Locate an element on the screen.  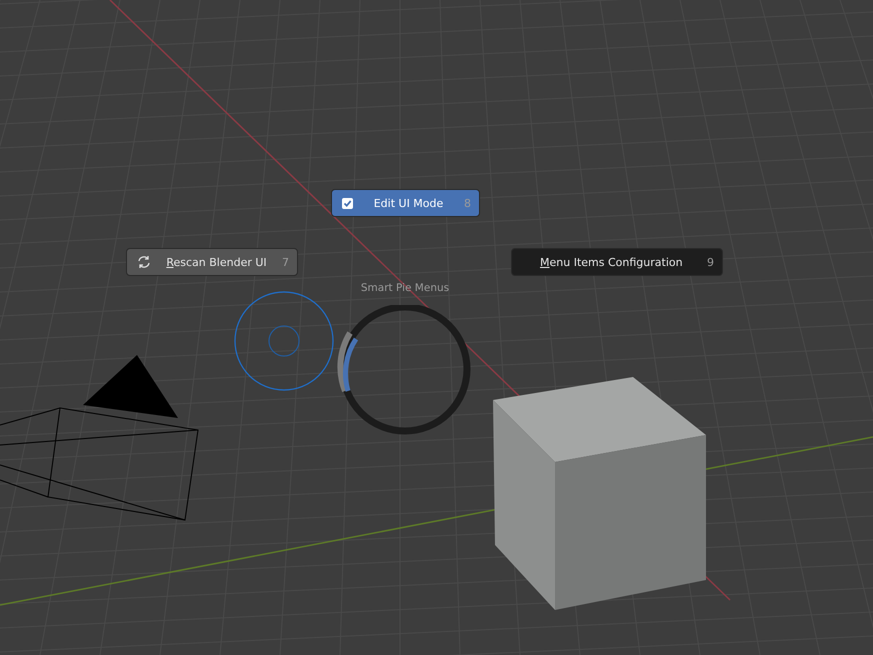
shortcut-number: 9 is located at coordinates (710, 262).